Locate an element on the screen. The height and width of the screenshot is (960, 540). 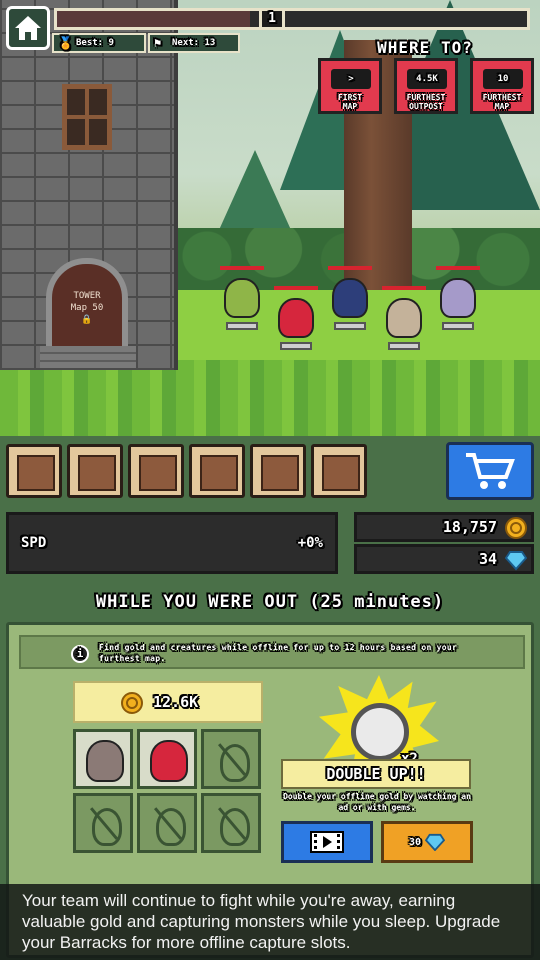
info-icon: i is located at coordinates (80, 654).